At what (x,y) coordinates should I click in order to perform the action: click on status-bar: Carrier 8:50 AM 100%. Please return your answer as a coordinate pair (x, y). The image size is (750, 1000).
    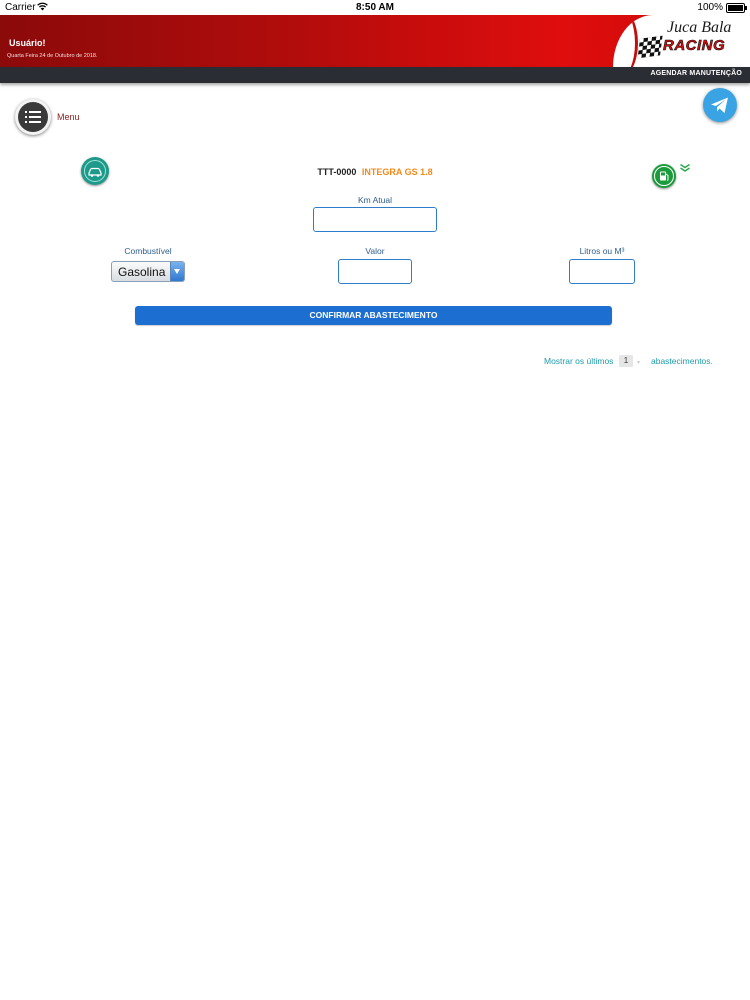
    Looking at the image, I should click on (375, 7).